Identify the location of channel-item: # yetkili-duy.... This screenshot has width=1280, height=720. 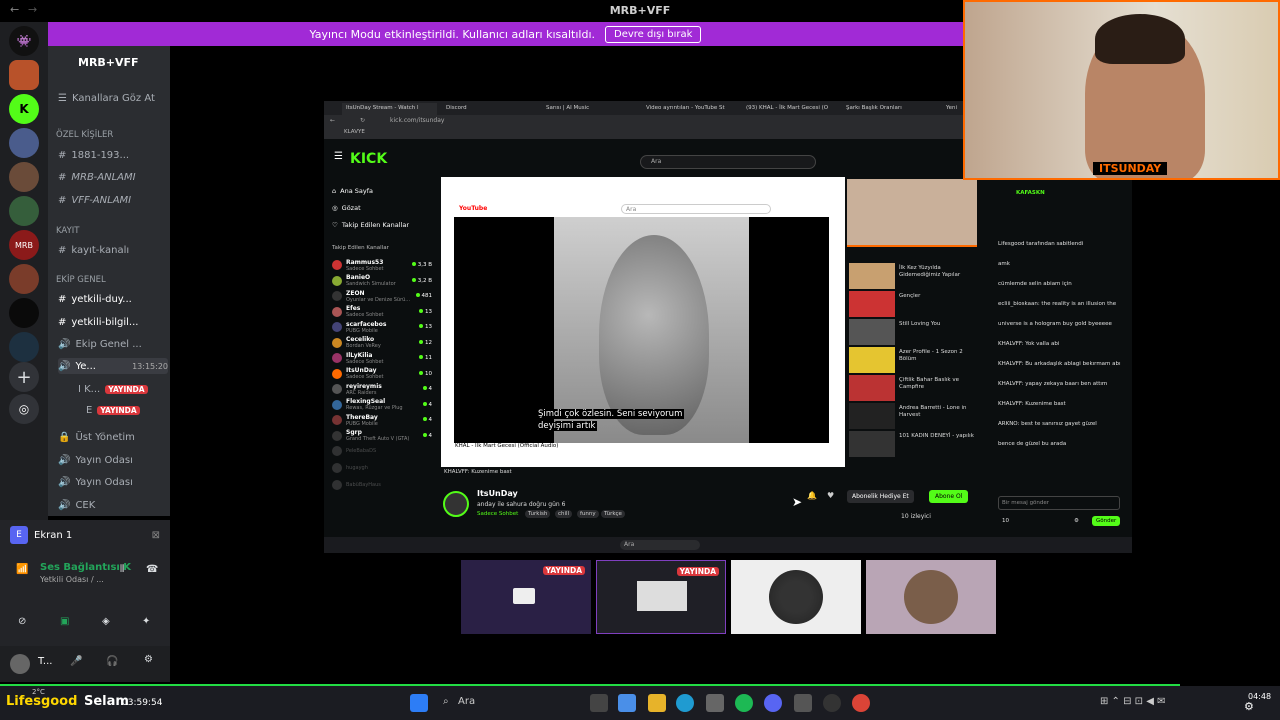
(113, 299).